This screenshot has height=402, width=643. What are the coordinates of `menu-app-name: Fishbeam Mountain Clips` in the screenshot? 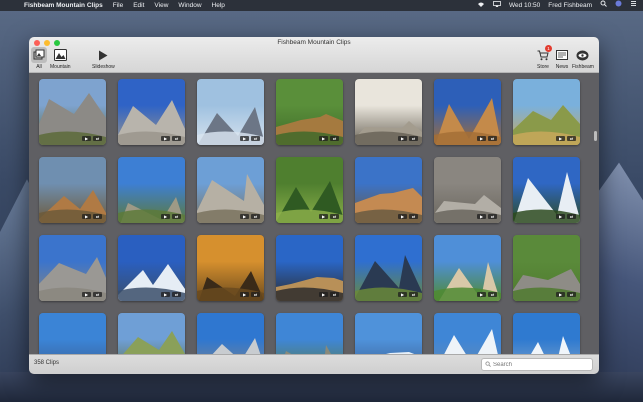 It's located at (63, 5).